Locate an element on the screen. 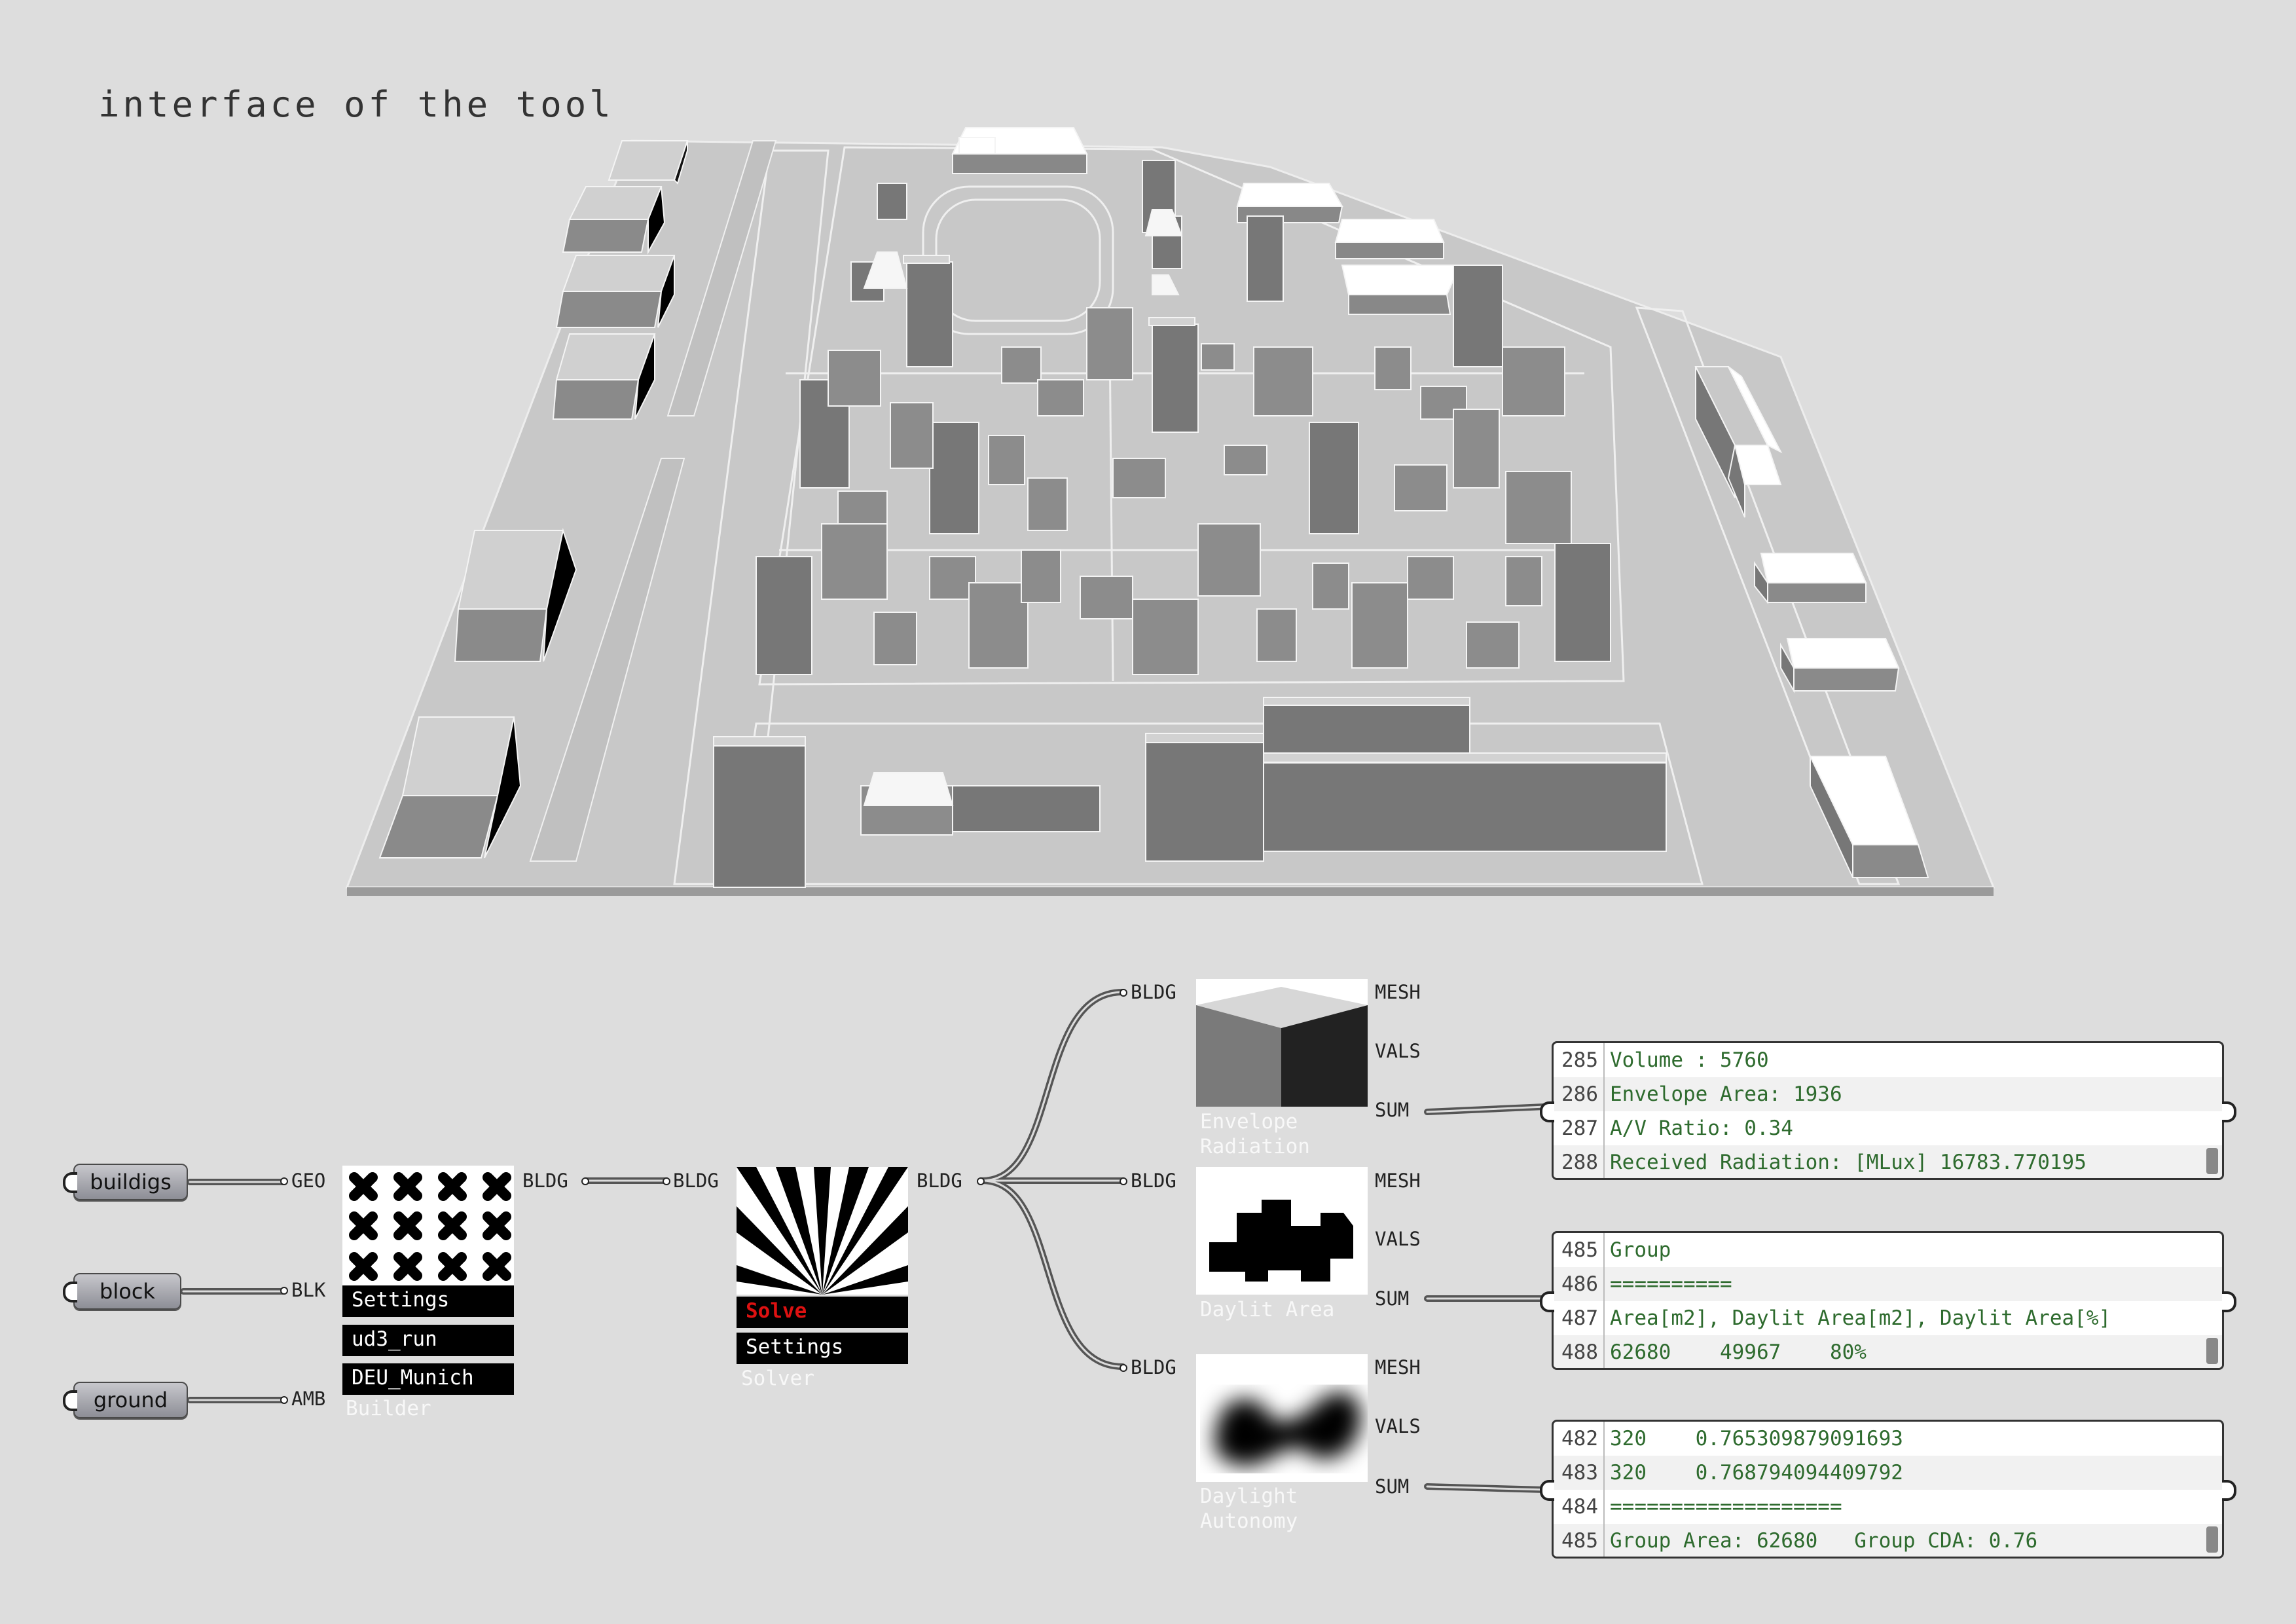  solver-input-bldg: BLDG is located at coordinates (696, 1180).